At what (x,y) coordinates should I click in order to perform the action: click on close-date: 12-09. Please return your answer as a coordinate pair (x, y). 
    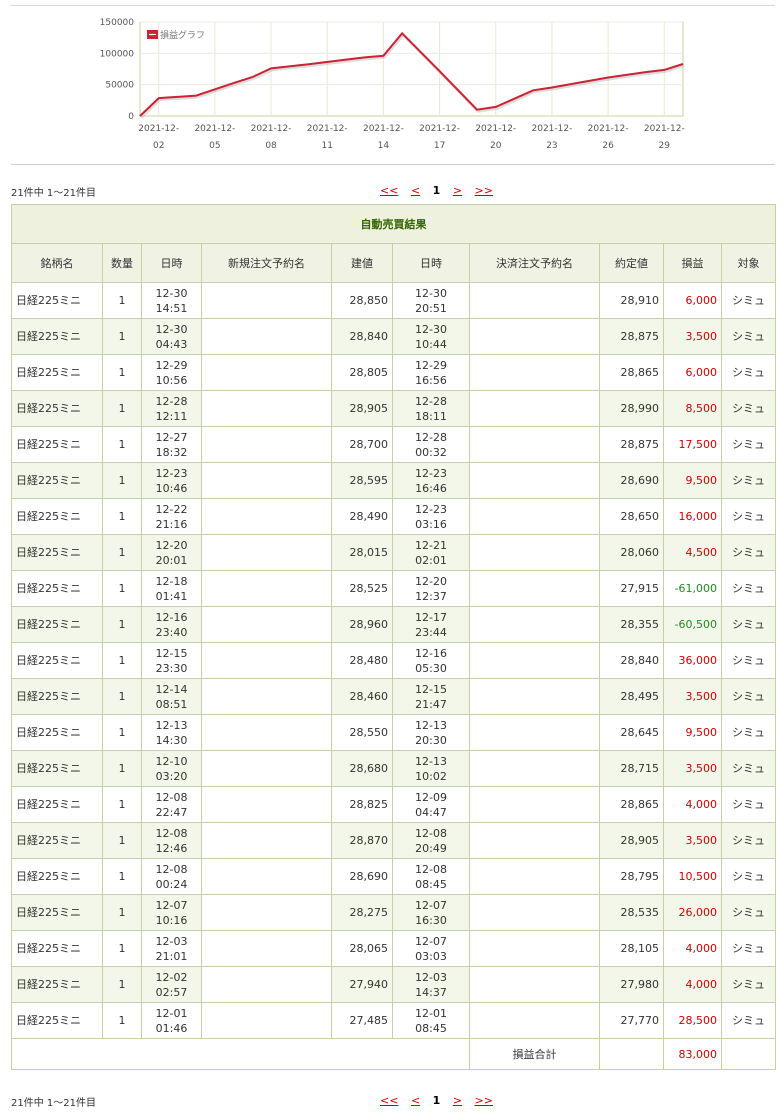
    Looking at the image, I should click on (431, 797).